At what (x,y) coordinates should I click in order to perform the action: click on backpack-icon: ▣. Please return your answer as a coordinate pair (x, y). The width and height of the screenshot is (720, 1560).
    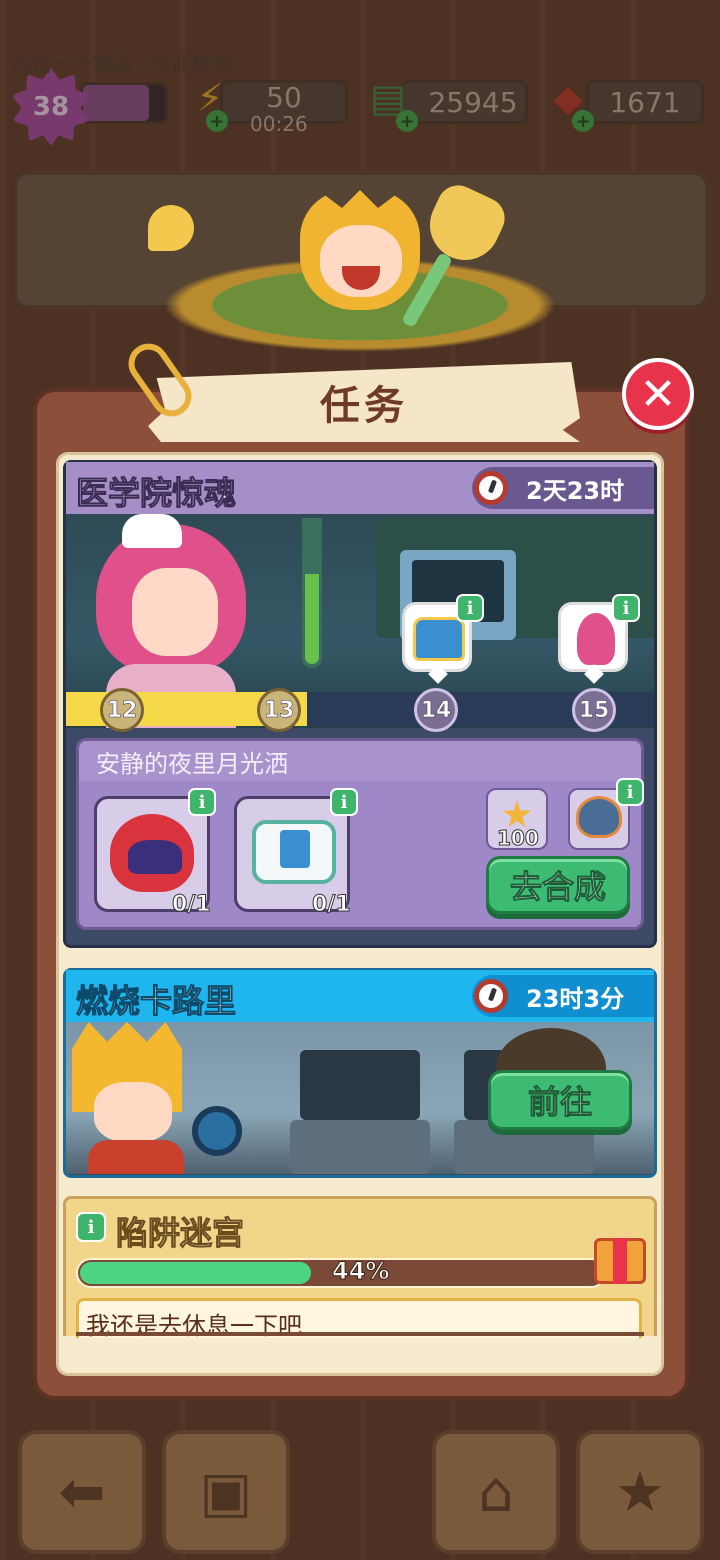
    Looking at the image, I should click on (226, 1492).